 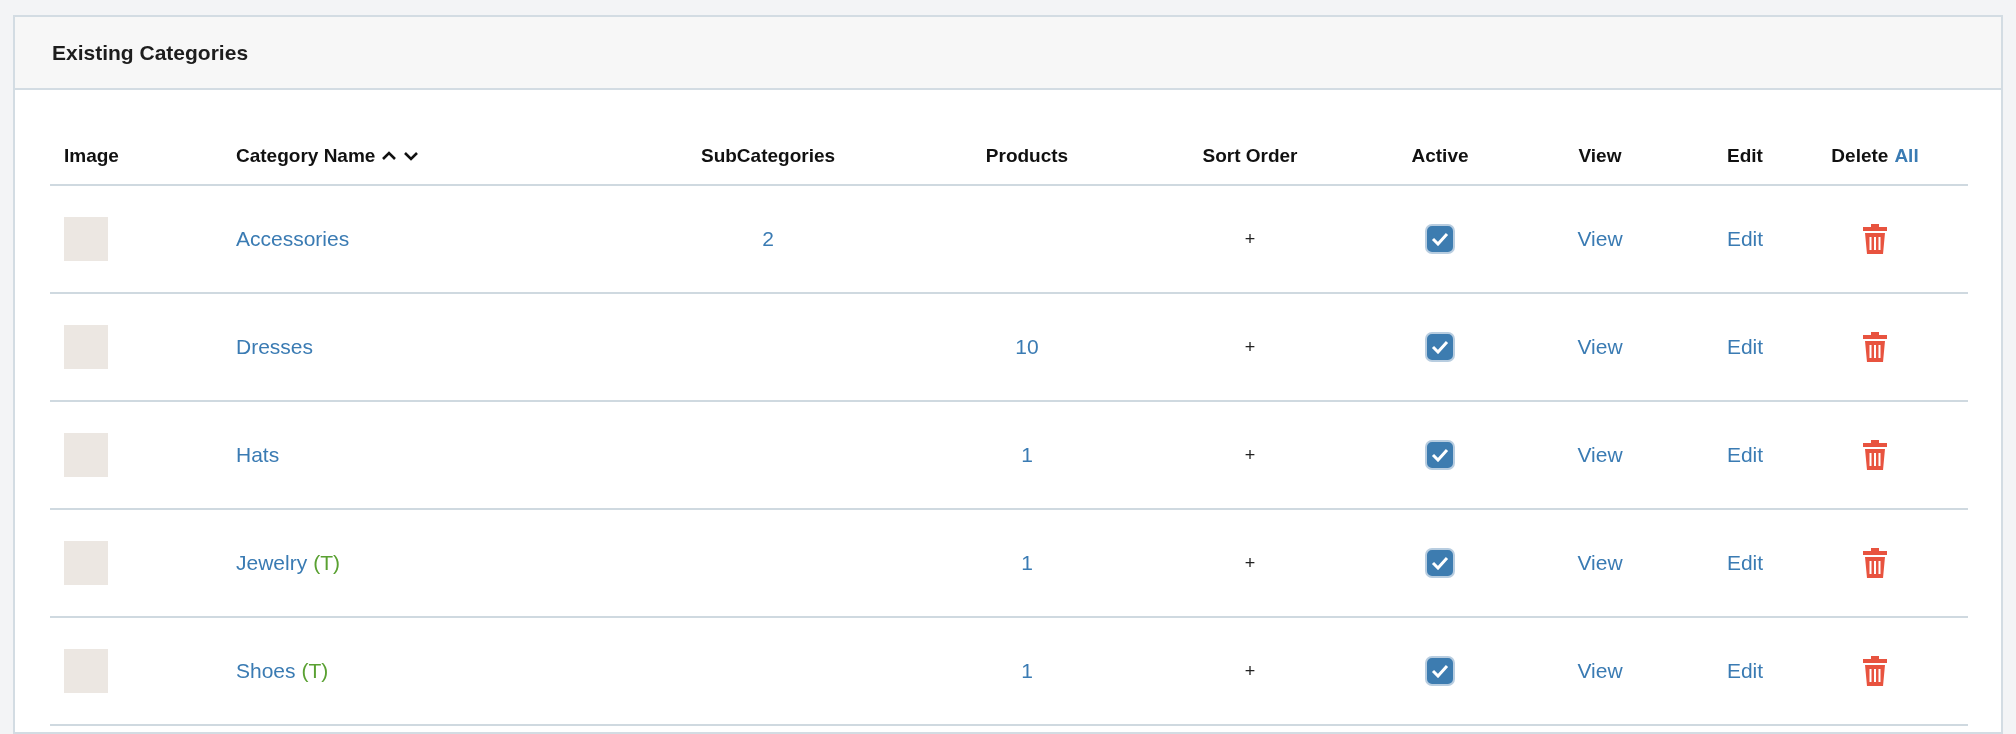 What do you see at coordinates (266, 671) in the screenshot?
I see `category-link: Shoes` at bounding box center [266, 671].